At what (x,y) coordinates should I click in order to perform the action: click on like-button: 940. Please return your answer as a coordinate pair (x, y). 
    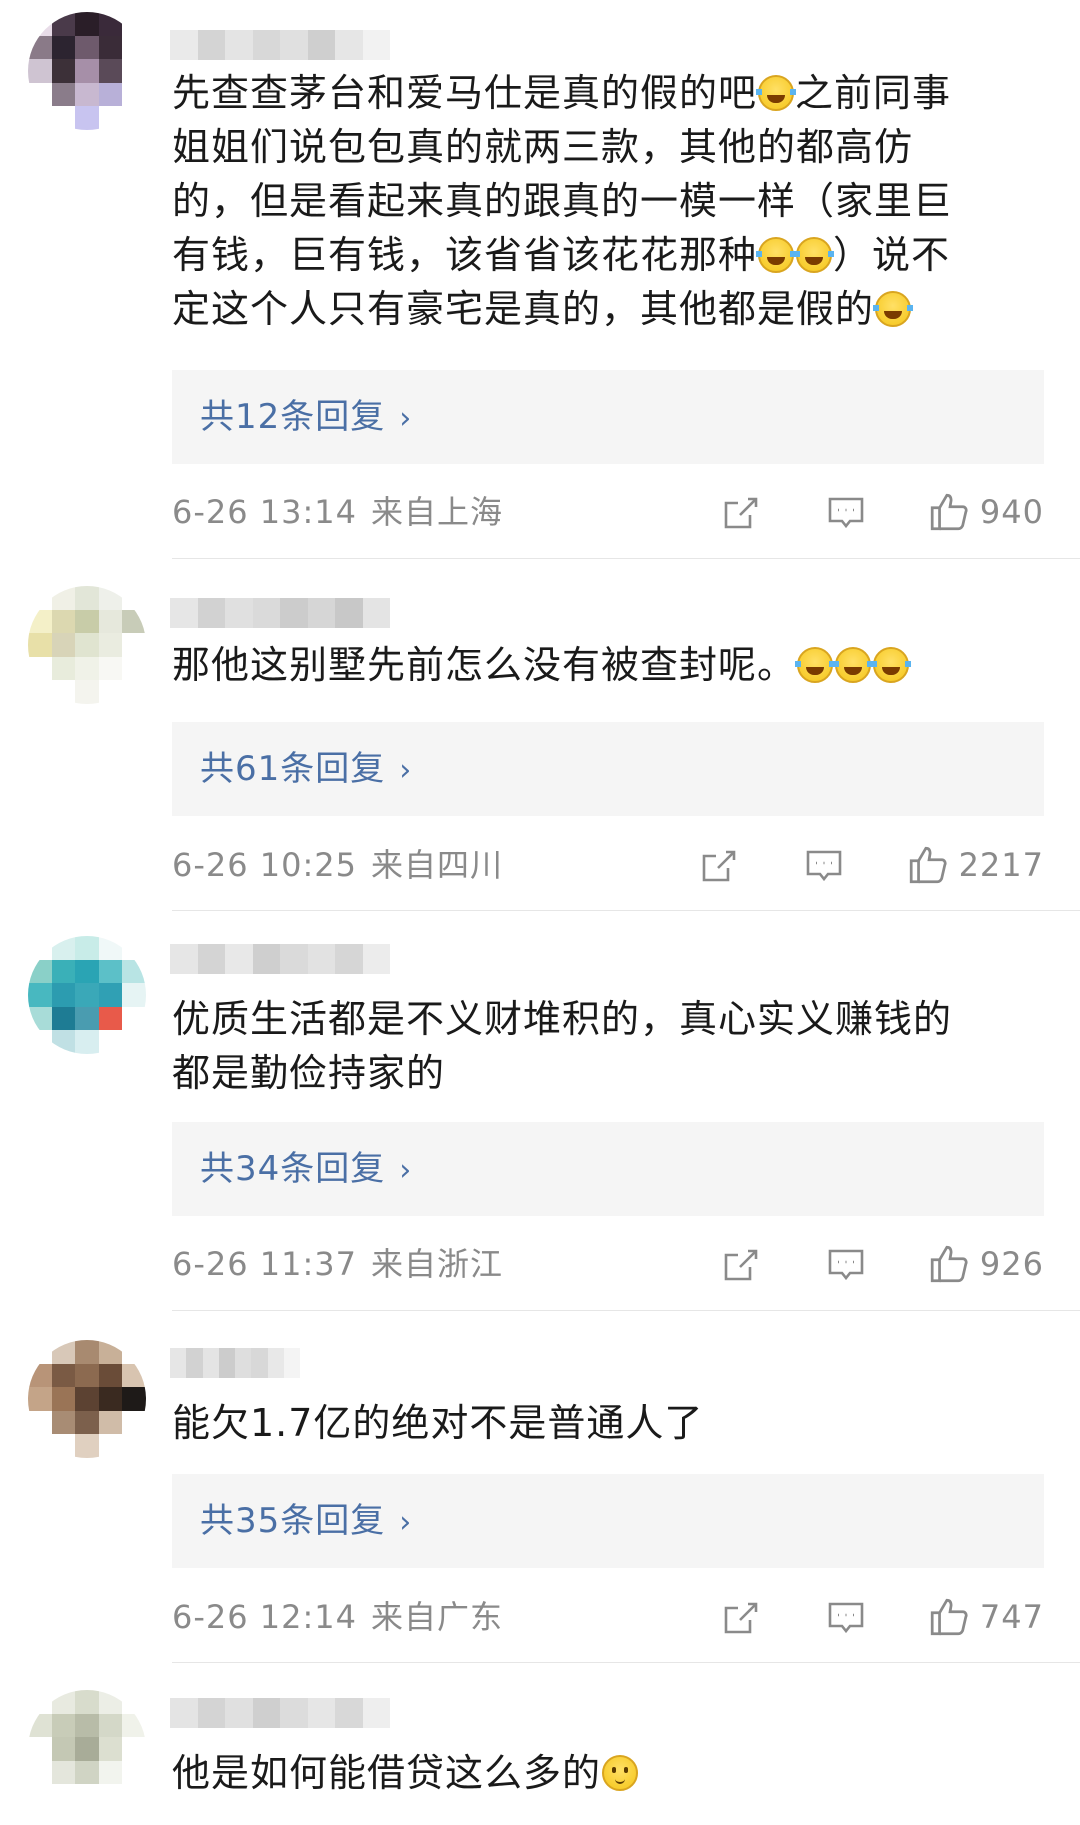
    Looking at the image, I should click on (986, 512).